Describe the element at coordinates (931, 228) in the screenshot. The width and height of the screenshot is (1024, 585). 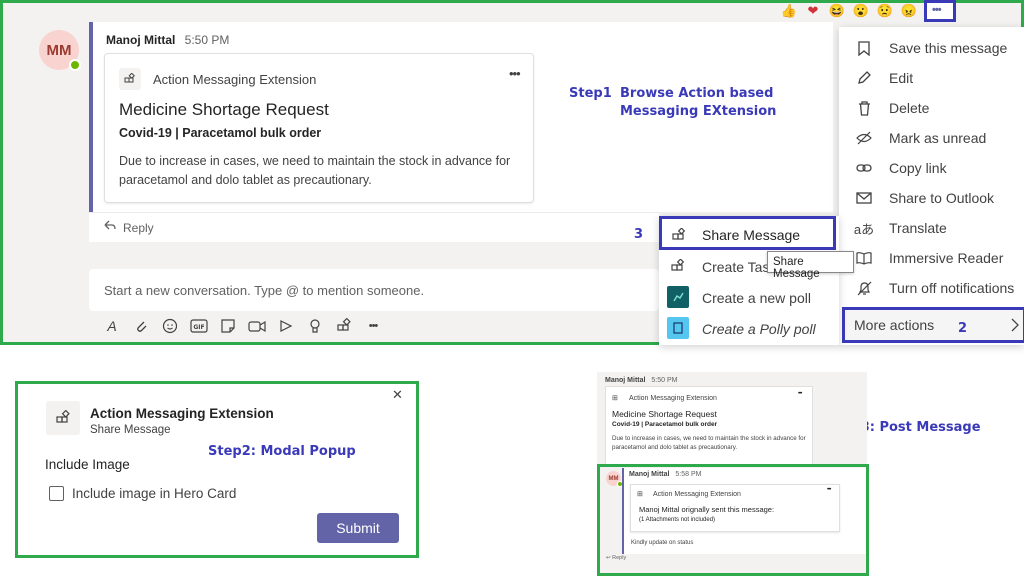
I see `menu-item-translate: aあ Translate` at that location.